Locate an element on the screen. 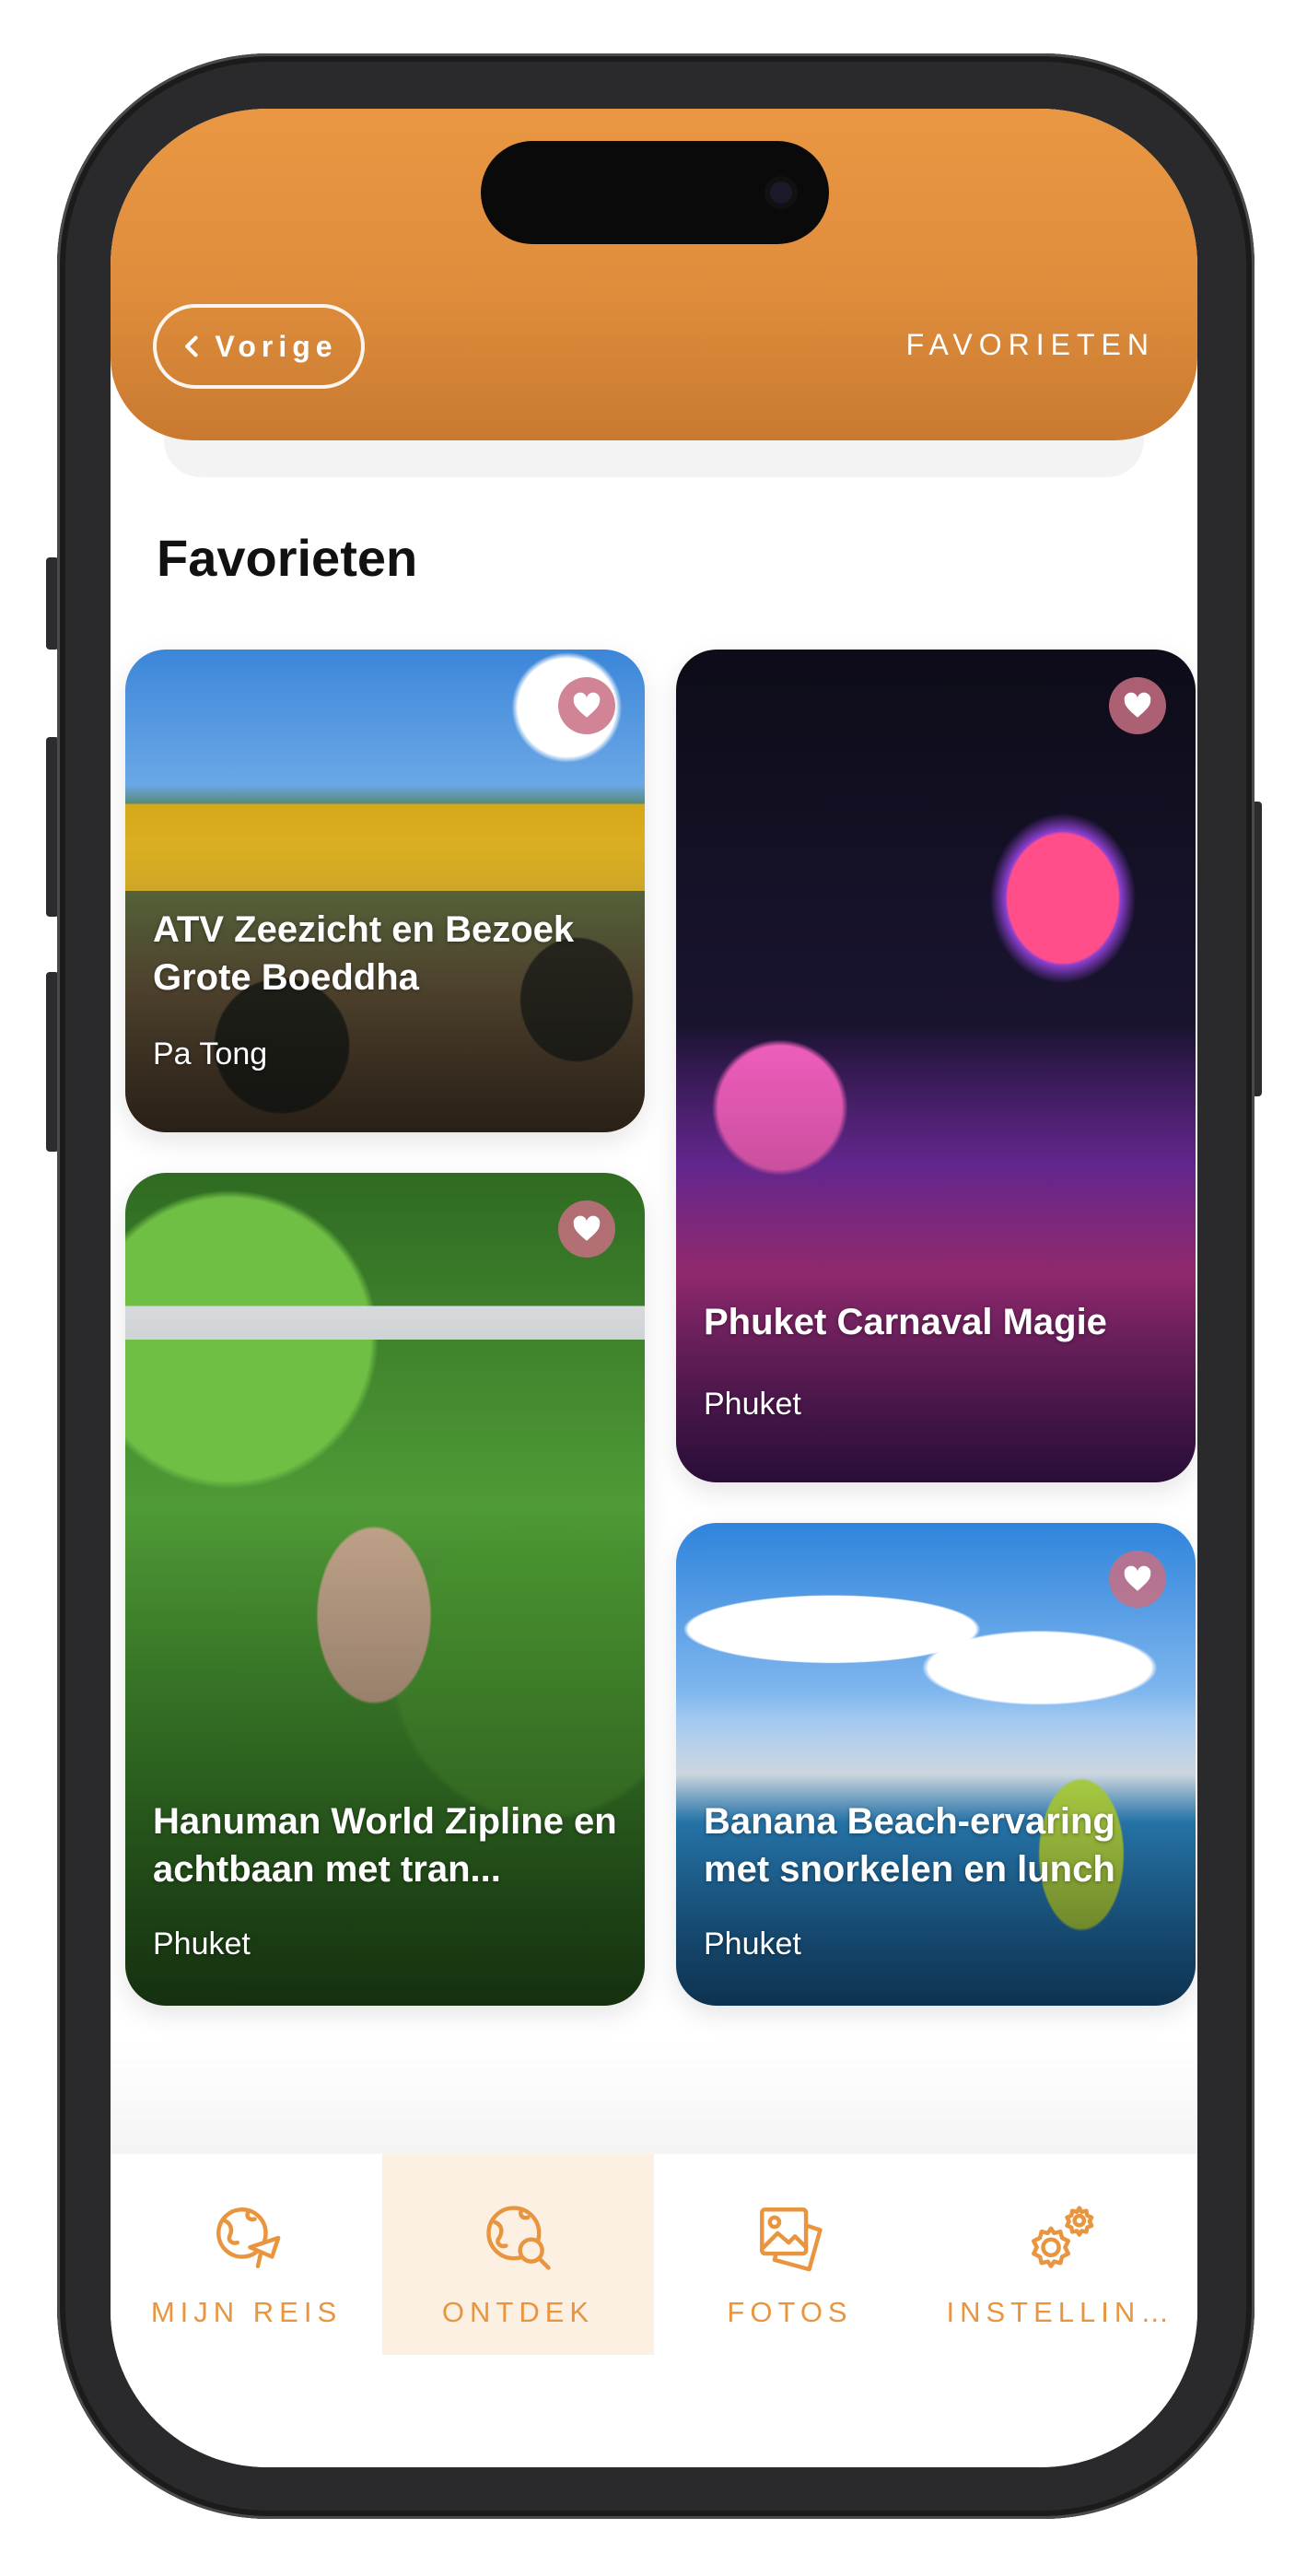 The width and height of the screenshot is (1307, 2576). section-title: Favorieten is located at coordinates (287, 558).